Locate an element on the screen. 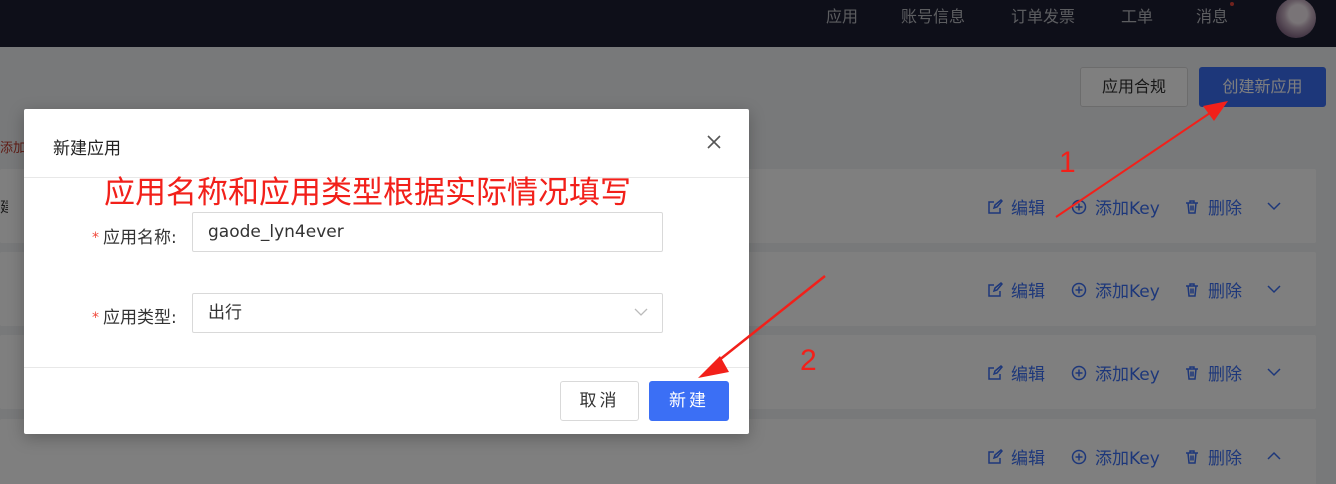 The width and height of the screenshot is (1336, 484). app-name-label-text: 应用名称: is located at coordinates (140, 238).